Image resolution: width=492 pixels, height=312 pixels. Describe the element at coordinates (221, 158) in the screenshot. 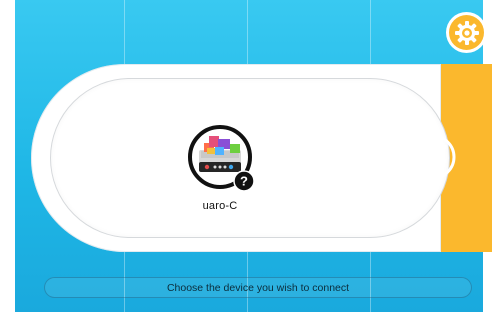

I see `robot-kit-icon: ?` at that location.